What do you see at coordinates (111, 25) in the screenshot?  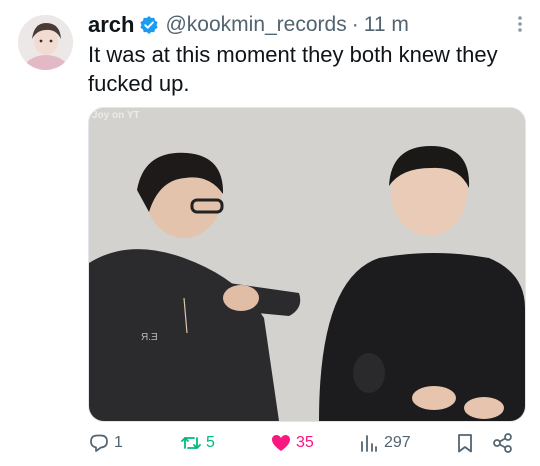 I see `display-name: arch` at bounding box center [111, 25].